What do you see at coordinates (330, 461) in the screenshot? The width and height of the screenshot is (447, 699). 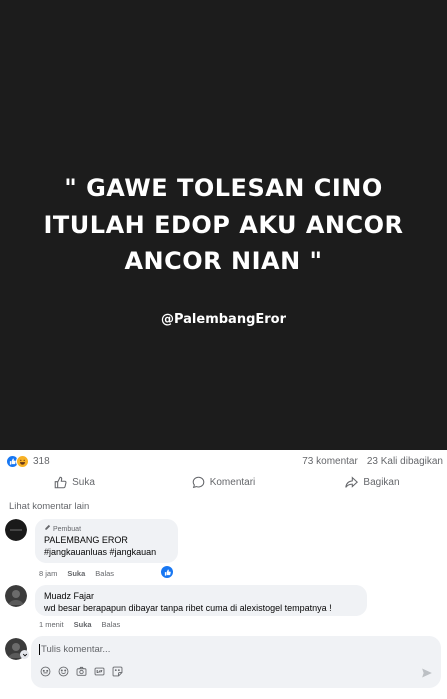 I see `comment-count-link: 73 komentar` at bounding box center [330, 461].